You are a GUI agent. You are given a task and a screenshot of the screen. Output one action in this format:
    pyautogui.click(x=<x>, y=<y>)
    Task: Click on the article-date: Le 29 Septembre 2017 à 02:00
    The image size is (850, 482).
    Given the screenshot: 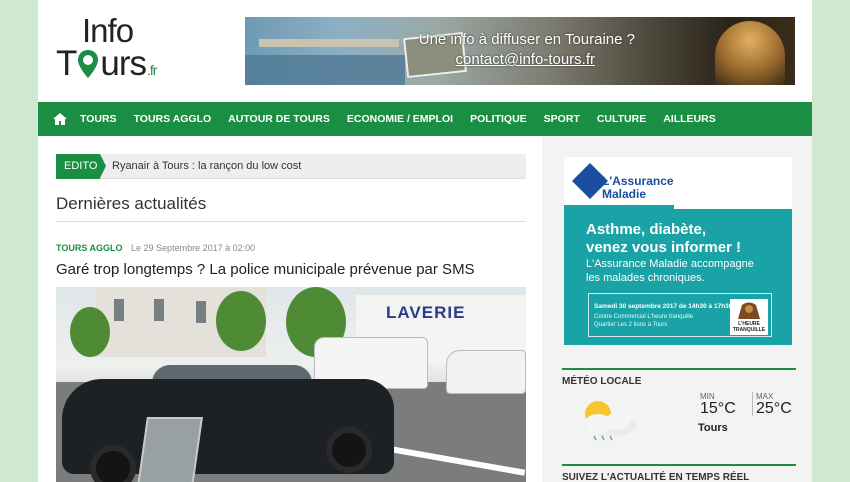 What is the action you would take?
    pyautogui.click(x=193, y=248)
    